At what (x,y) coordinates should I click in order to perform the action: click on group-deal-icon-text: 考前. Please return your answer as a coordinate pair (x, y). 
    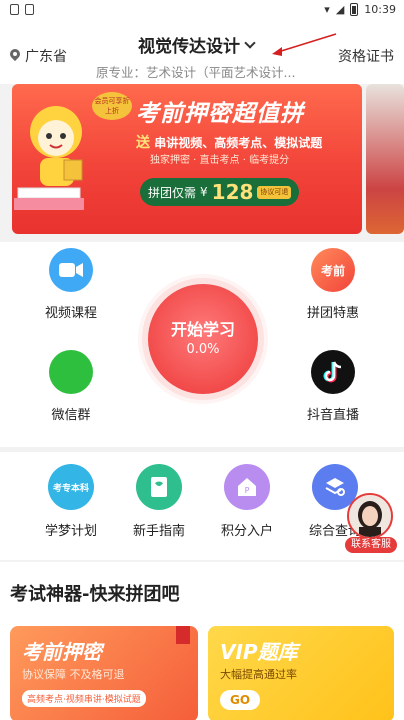
    Looking at the image, I should click on (332, 270).